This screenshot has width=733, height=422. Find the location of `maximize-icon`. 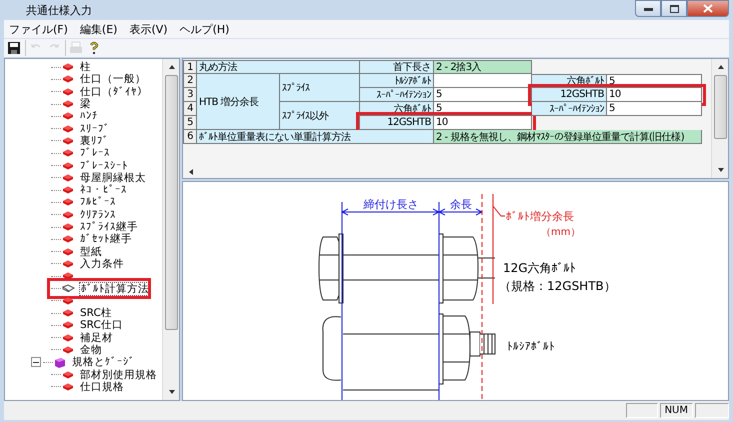

maximize-icon is located at coordinates (674, 8).